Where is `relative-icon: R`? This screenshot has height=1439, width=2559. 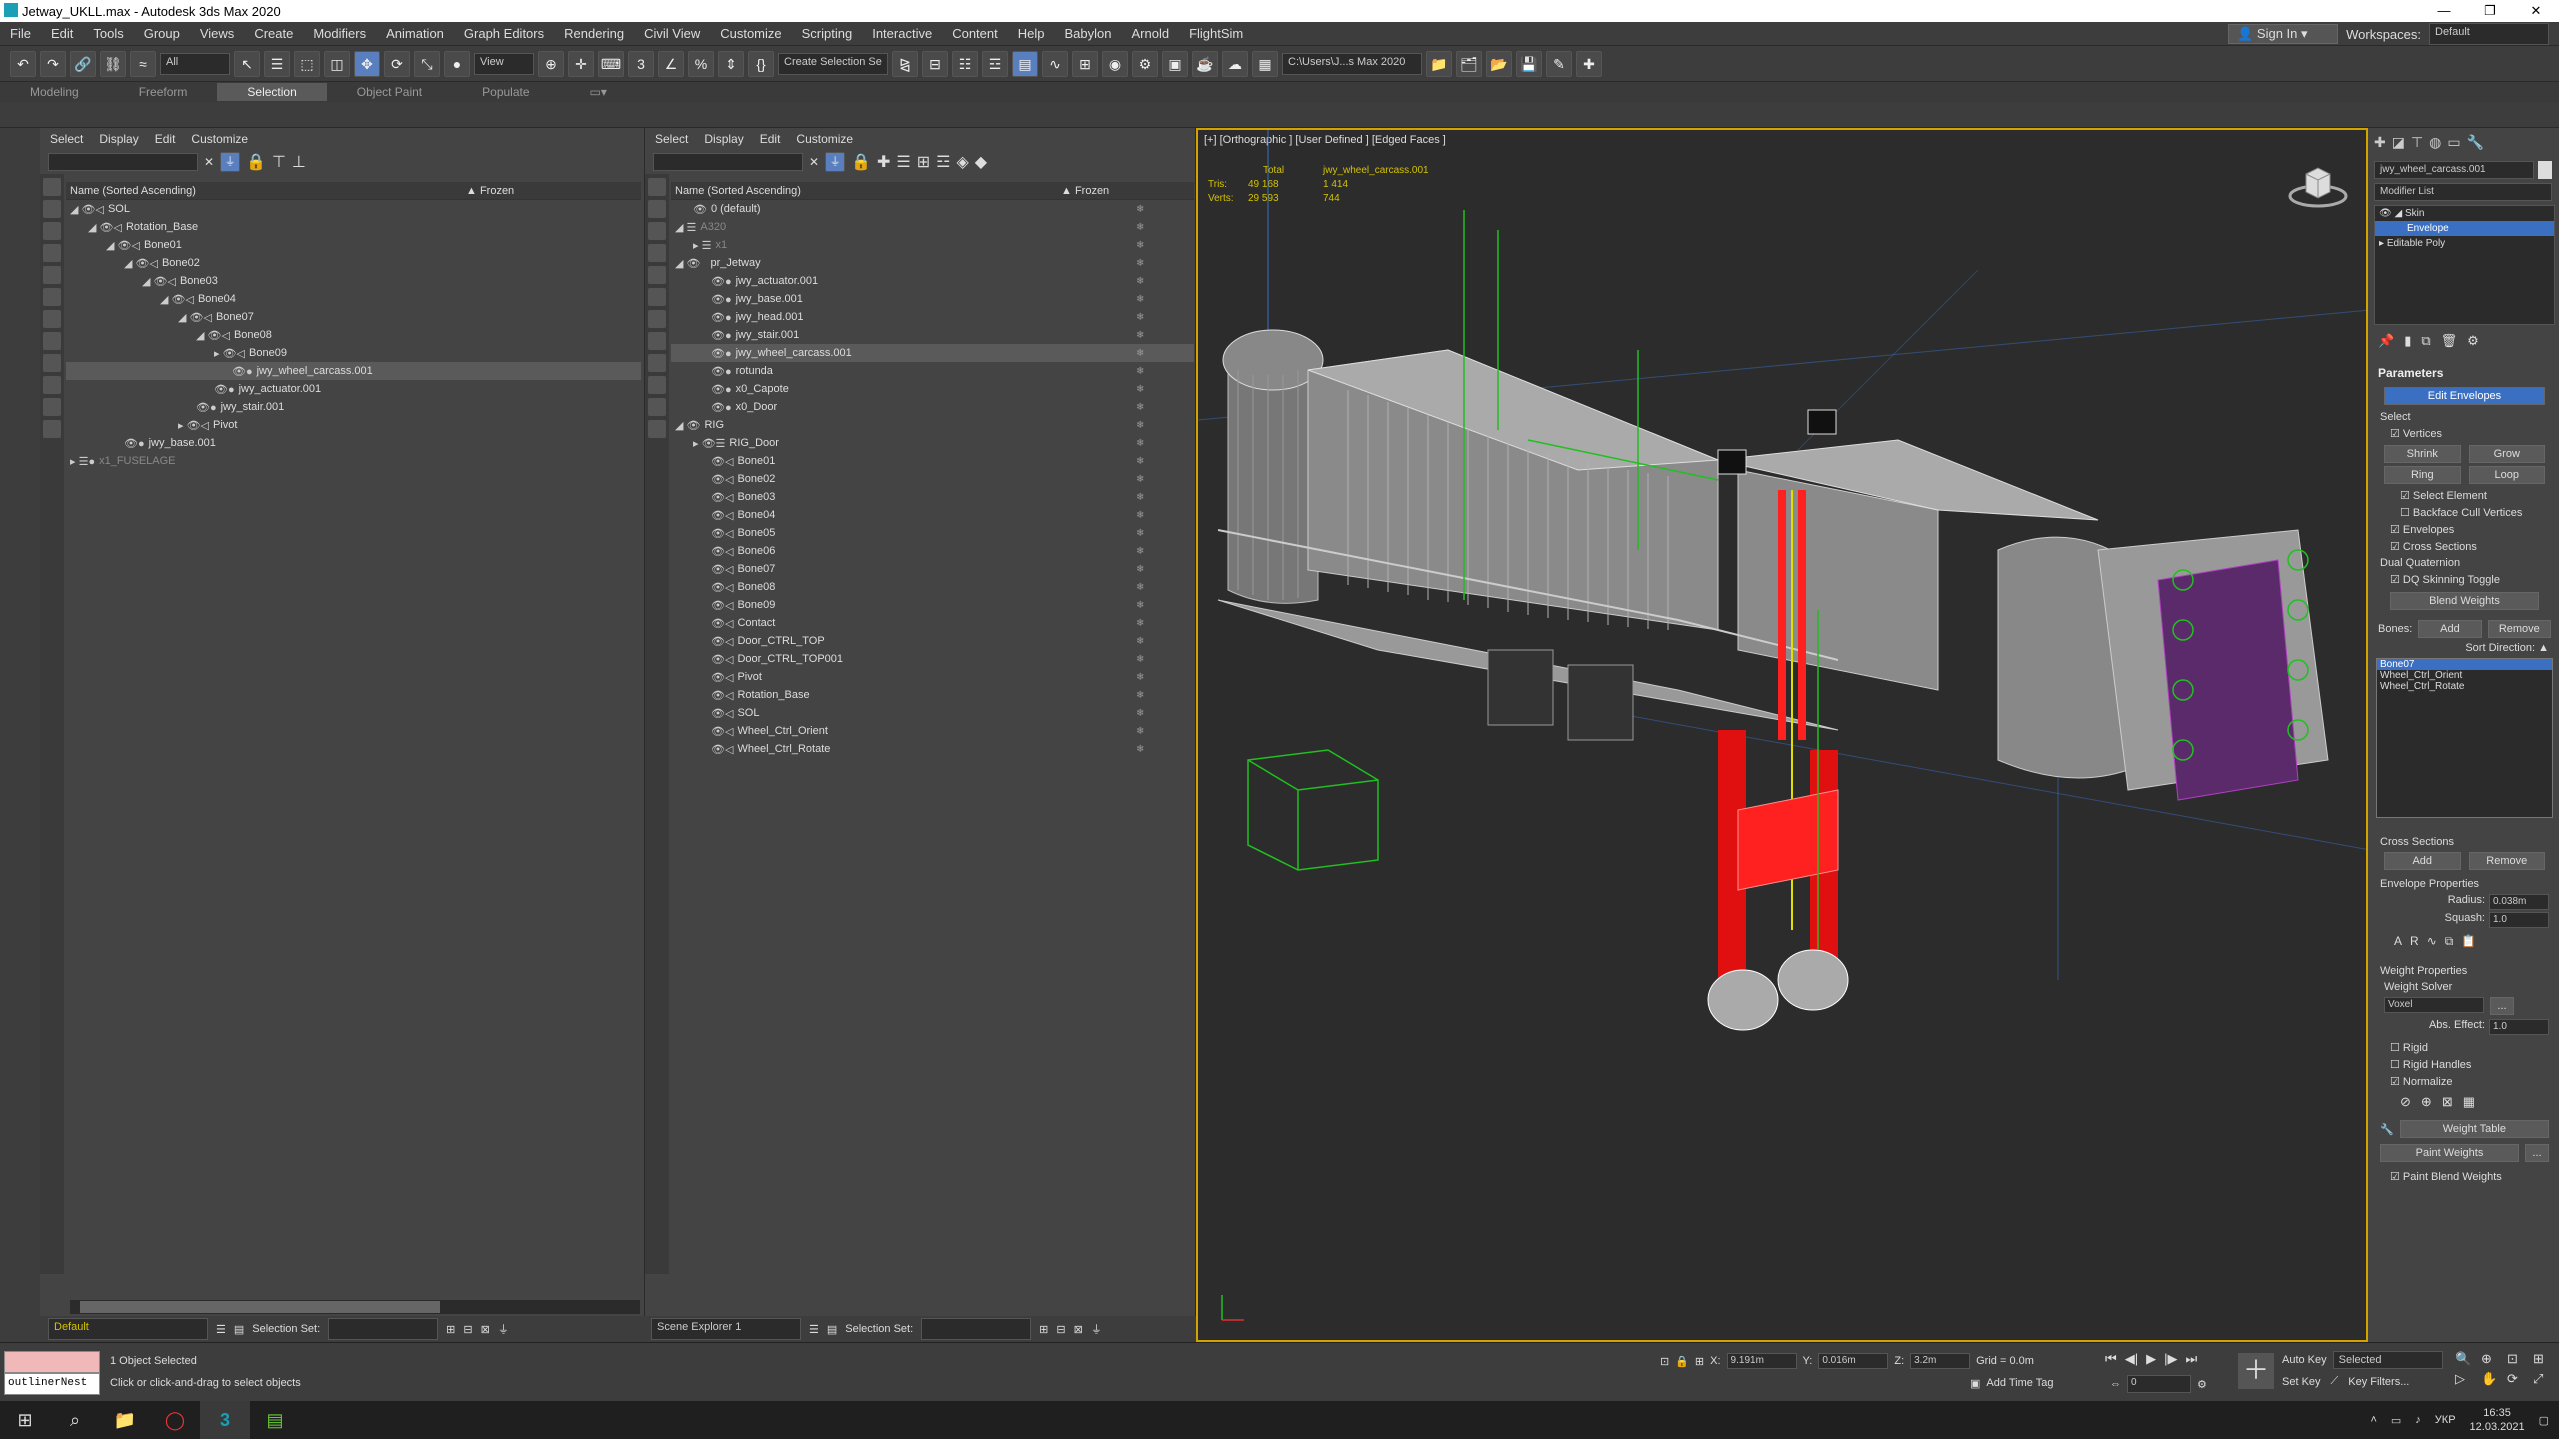
relative-icon: R is located at coordinates (2414, 941).